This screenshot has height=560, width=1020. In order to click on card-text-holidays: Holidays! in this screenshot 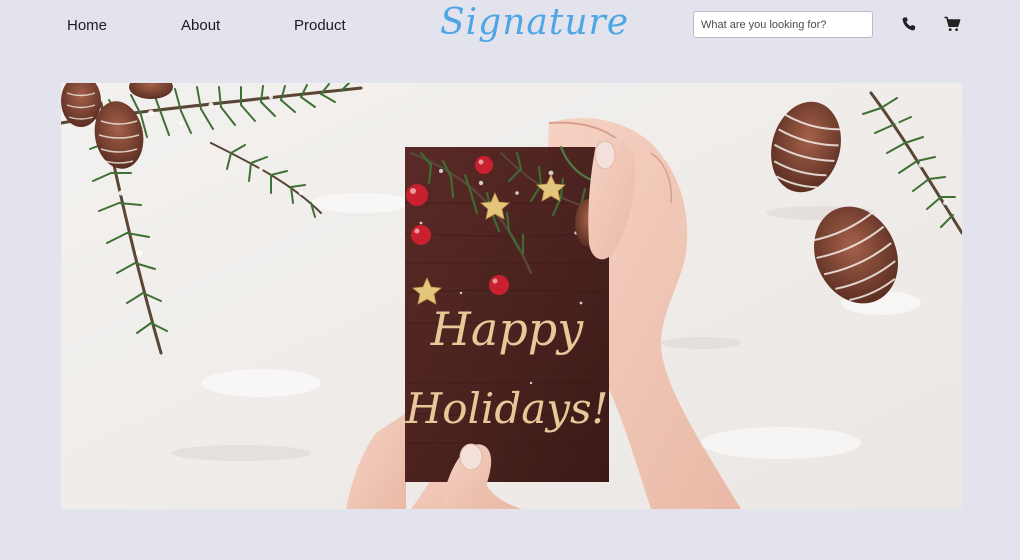, I will do `click(507, 408)`.